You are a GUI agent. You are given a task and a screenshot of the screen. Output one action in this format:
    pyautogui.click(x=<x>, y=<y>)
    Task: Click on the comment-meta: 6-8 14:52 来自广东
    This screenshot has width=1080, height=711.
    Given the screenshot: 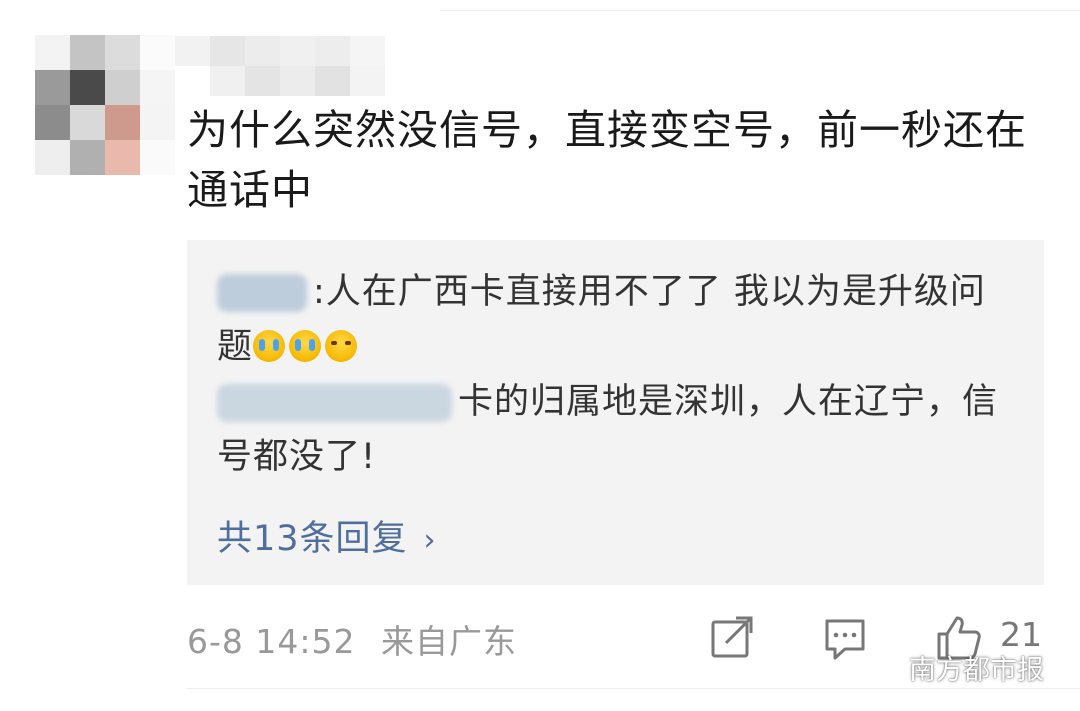 What is the action you would take?
    pyautogui.click(x=352, y=639)
    